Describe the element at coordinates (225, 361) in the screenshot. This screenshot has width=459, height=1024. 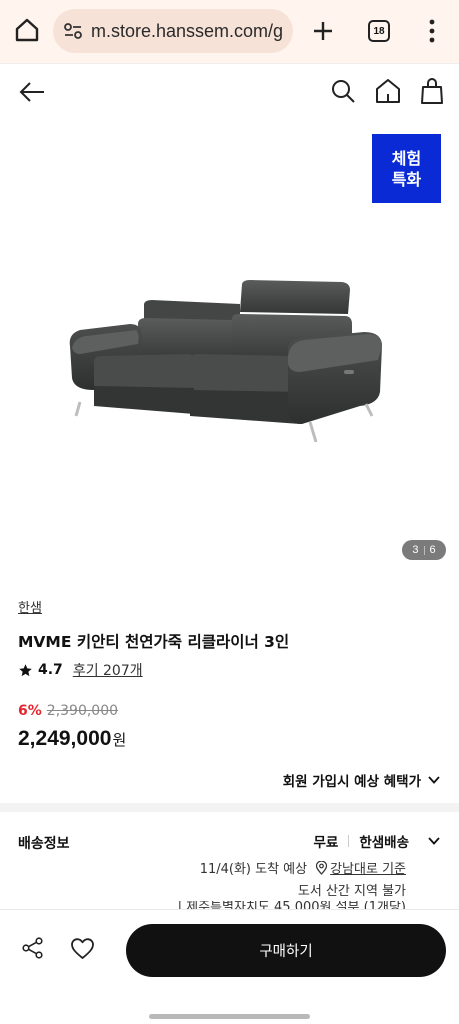
I see `sofa-image` at that location.